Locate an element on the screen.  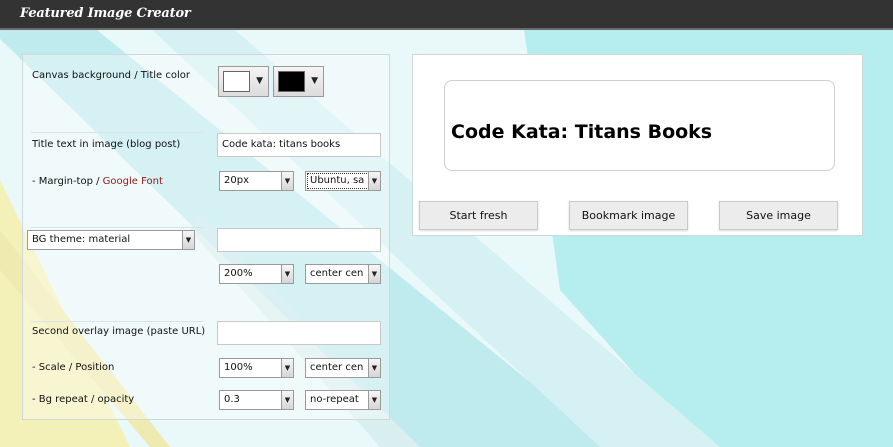
bg-theme-select: BG theme: material ▼ is located at coordinates (111, 240).